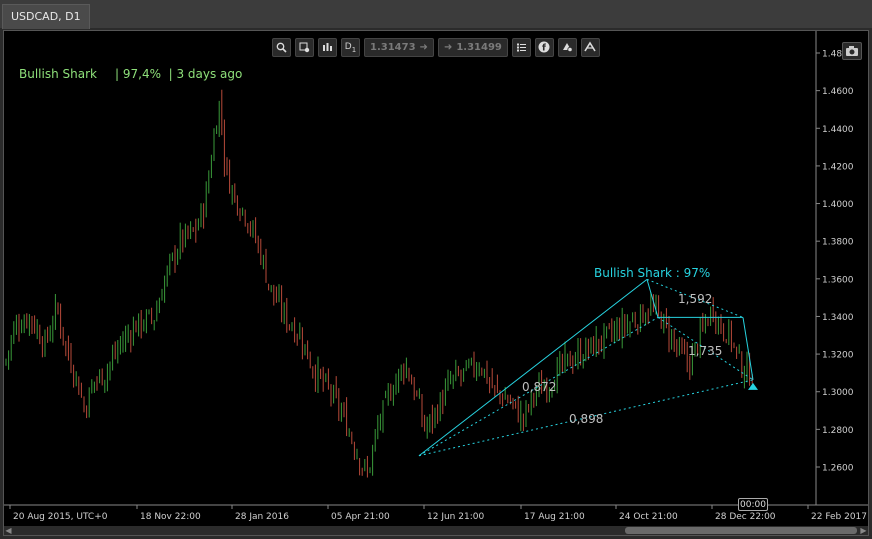 This screenshot has width=872, height=539. Describe the element at coordinates (586, 419) in the screenshot. I see `ratio-label-xd: 0,898` at that location.